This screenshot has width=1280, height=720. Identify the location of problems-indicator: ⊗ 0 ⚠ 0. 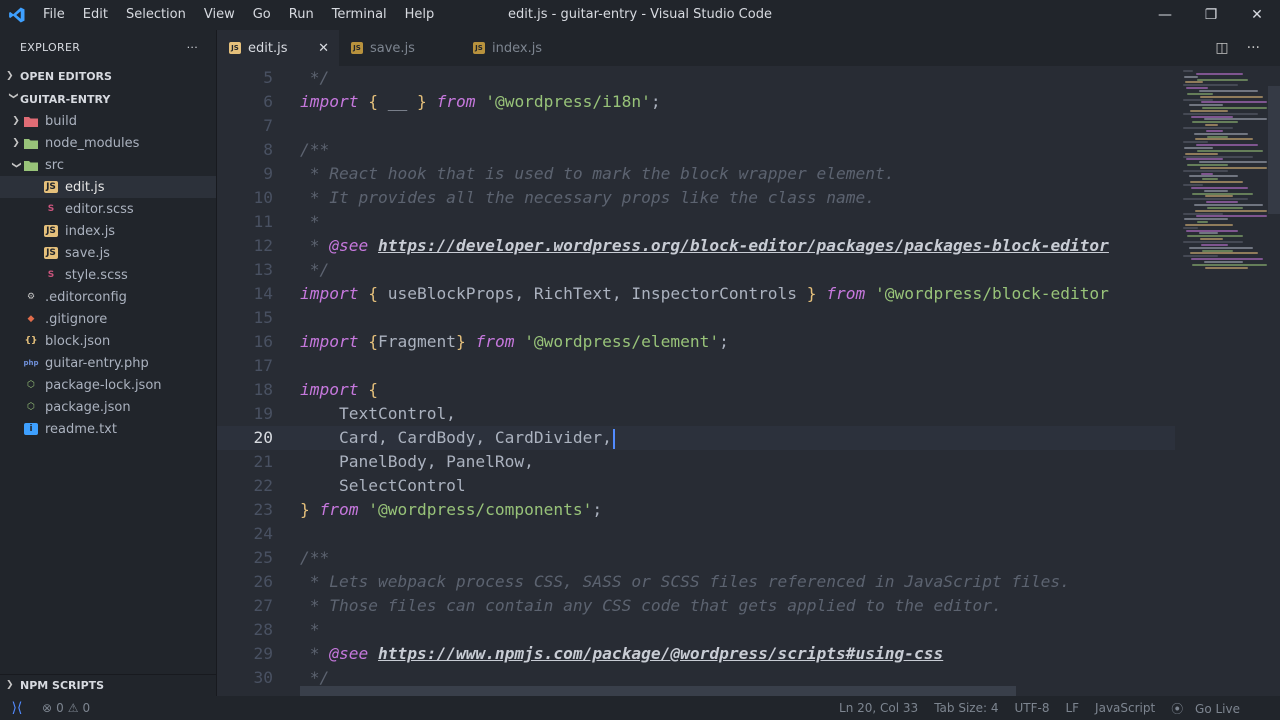
(62, 708).